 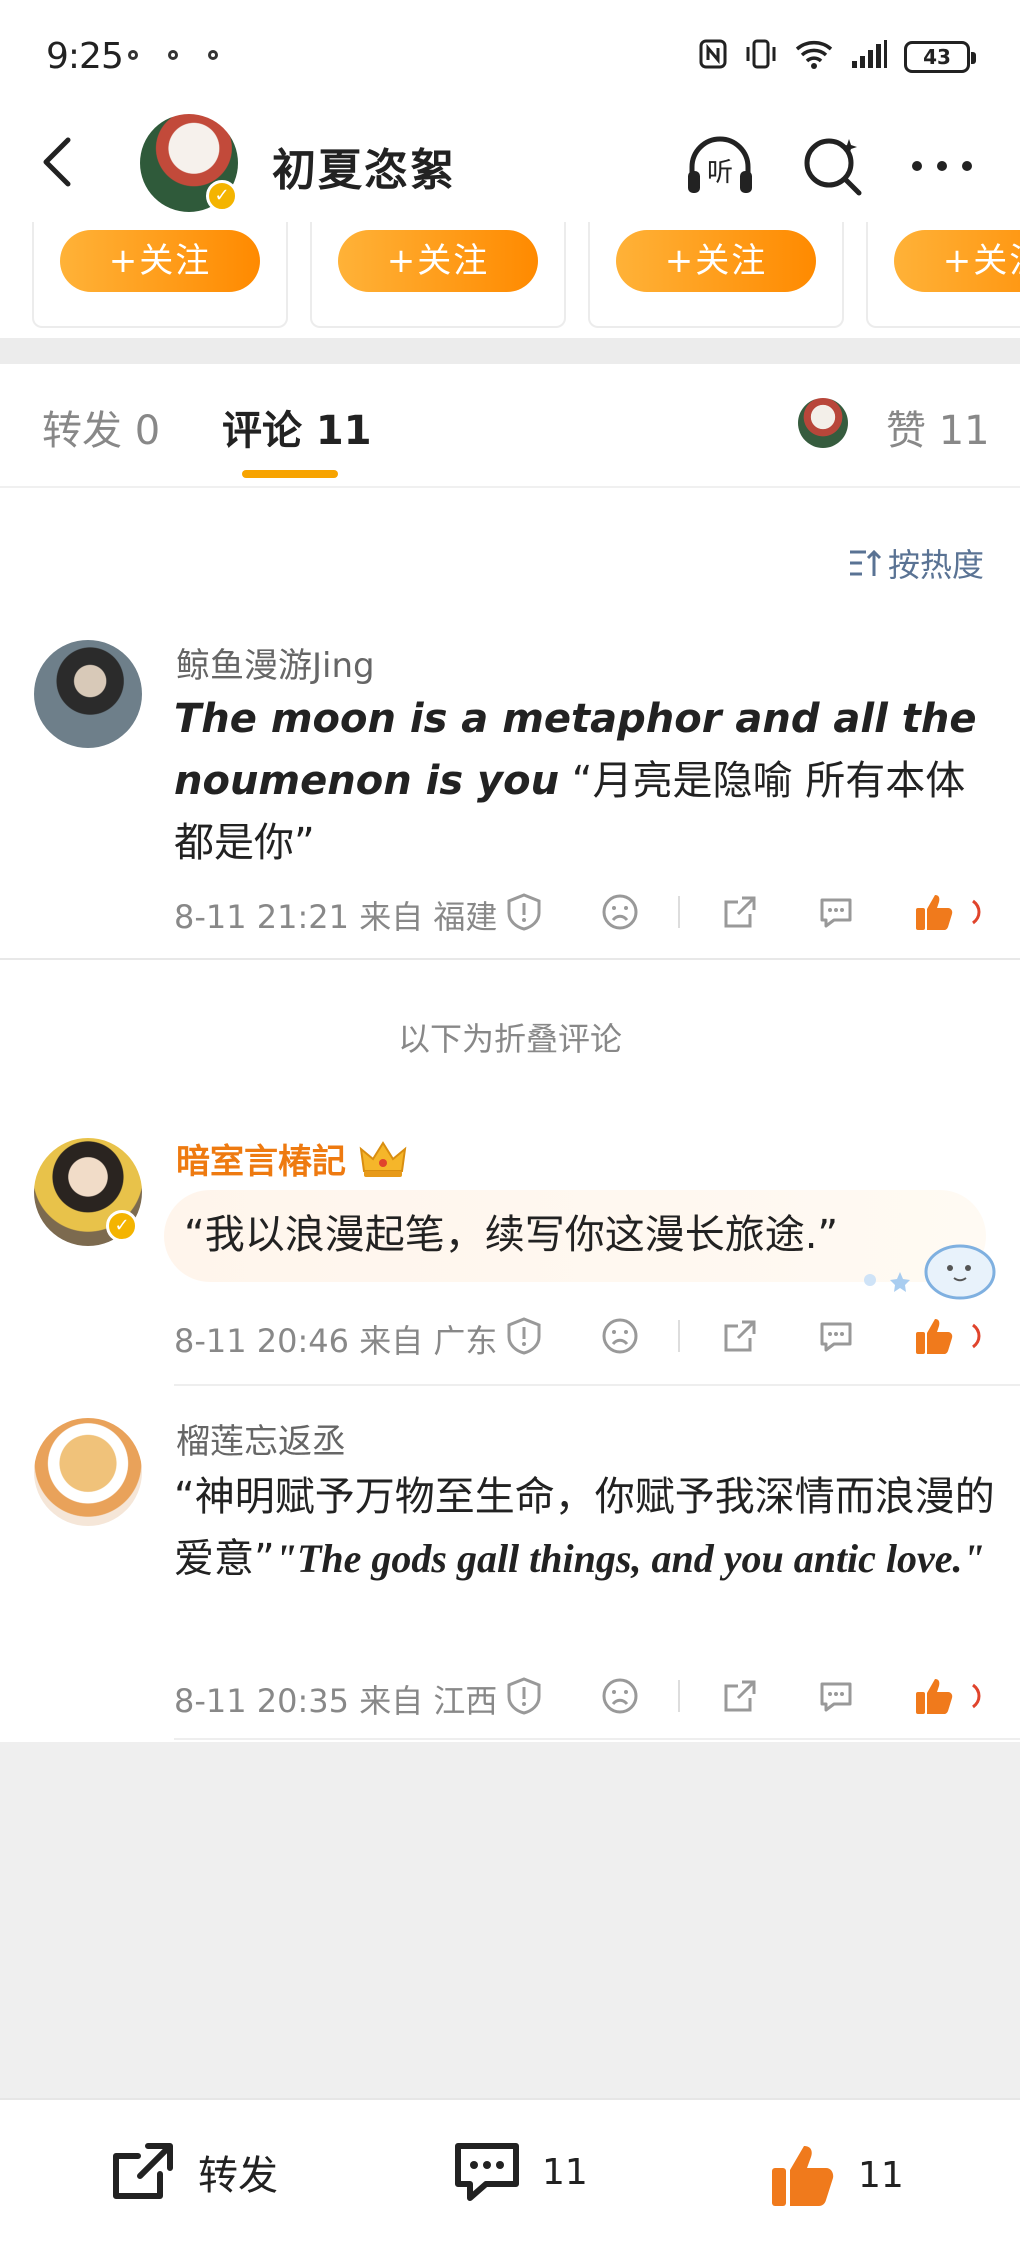 What do you see at coordinates (487, 2172) in the screenshot?
I see `comment-icon` at bounding box center [487, 2172].